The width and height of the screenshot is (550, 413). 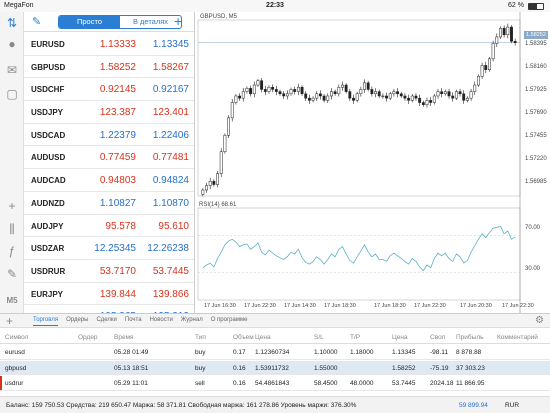 I want to click on toolbox-tab: Ордеры, so click(x=77, y=321).